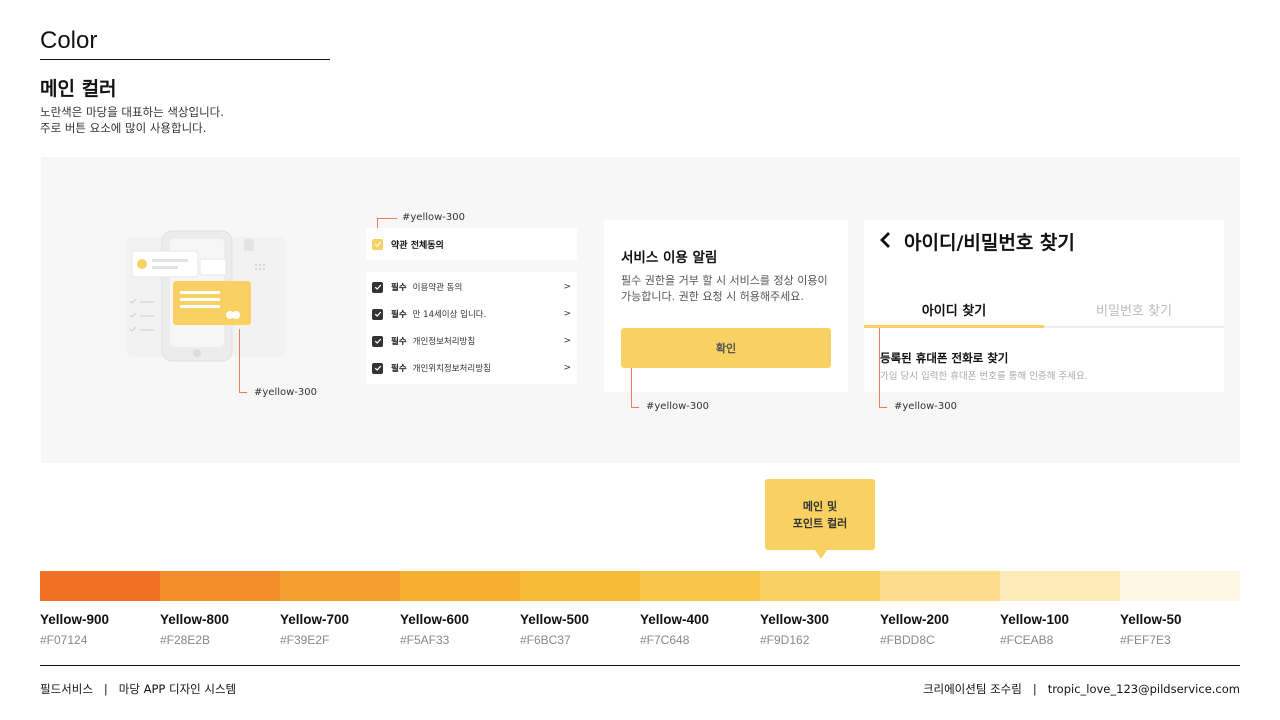 The width and height of the screenshot is (1280, 720). What do you see at coordinates (1144, 689) in the screenshot?
I see `footer-email: tropic_love_123@pildservice.com` at bounding box center [1144, 689].